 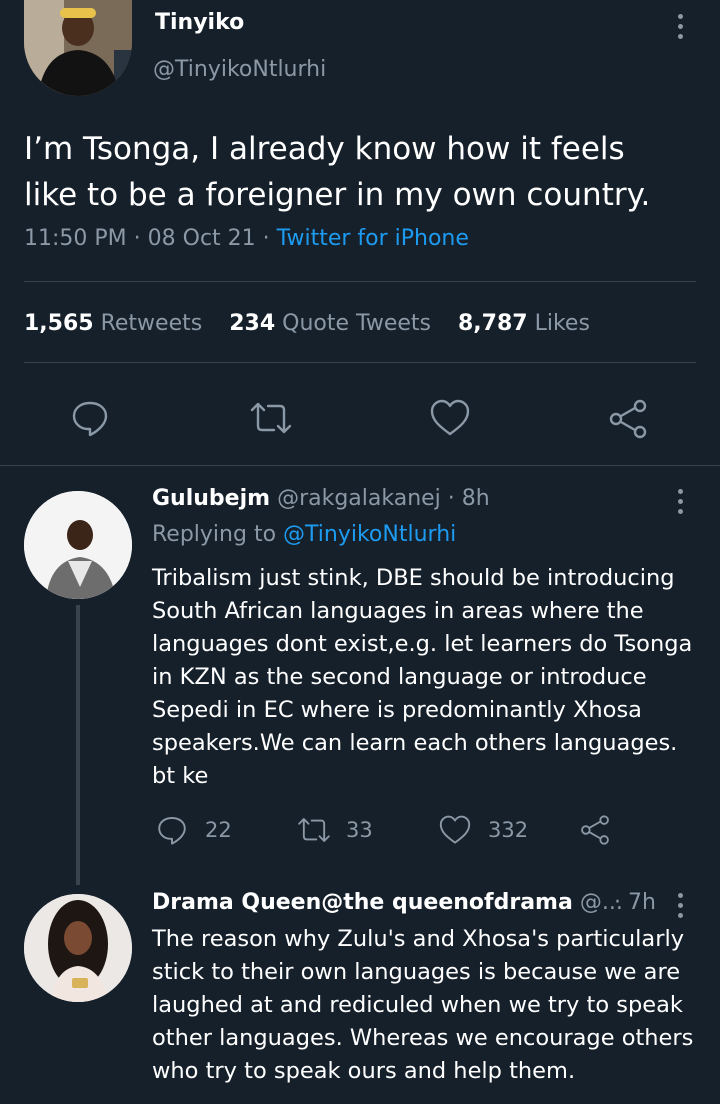 I want to click on author-avatar, so click(x=78, y=48).